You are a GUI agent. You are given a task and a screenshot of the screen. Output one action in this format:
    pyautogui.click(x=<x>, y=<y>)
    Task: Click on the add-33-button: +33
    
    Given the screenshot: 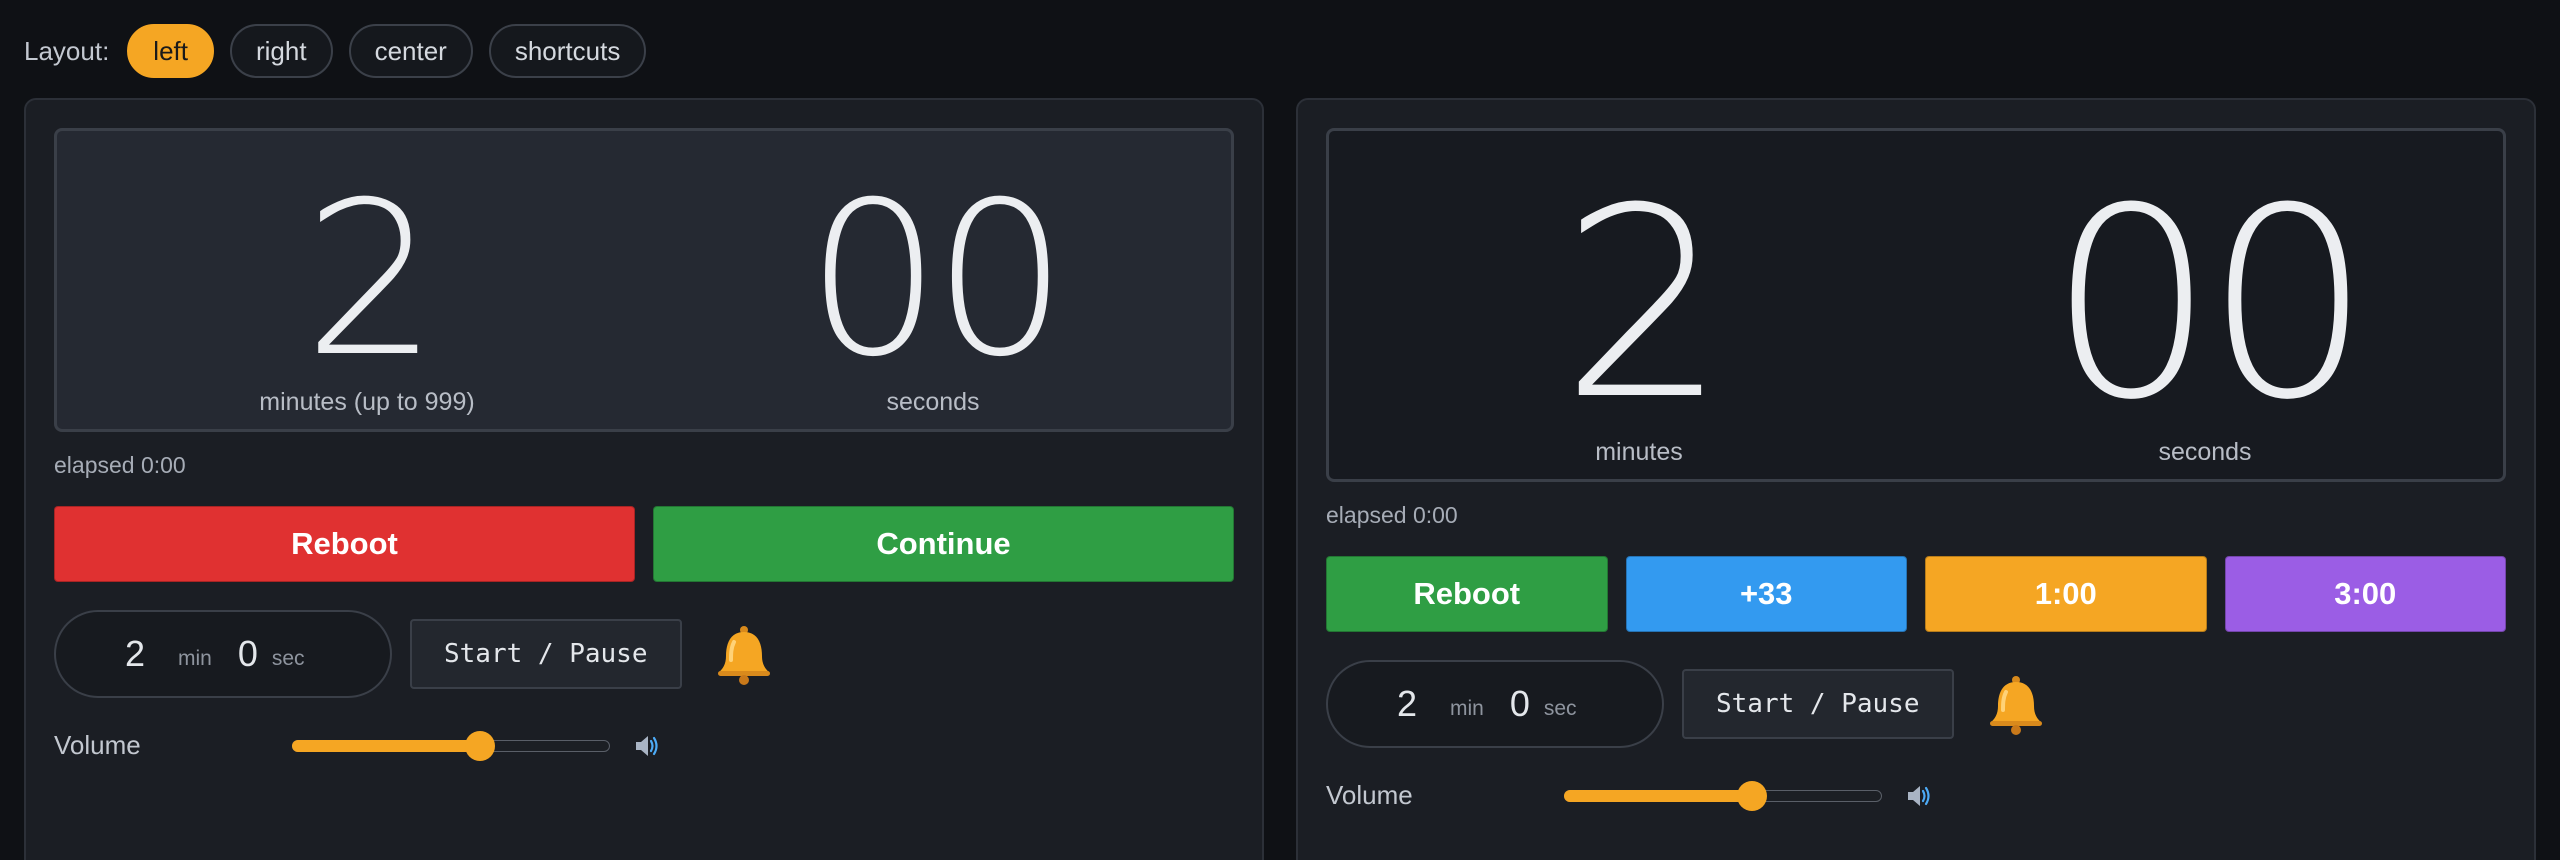 What is the action you would take?
    pyautogui.click(x=1766, y=594)
    